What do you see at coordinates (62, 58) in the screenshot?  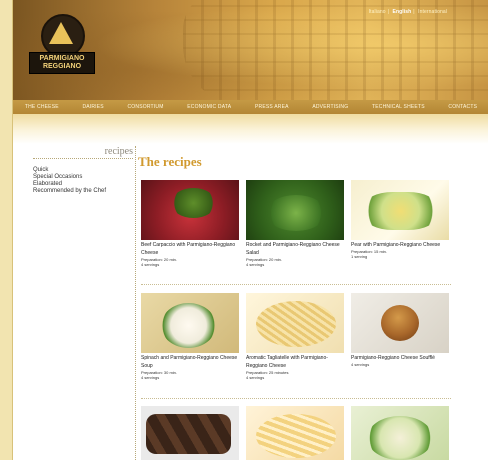 I see `logo-line-1: PARMIGIANO` at bounding box center [62, 58].